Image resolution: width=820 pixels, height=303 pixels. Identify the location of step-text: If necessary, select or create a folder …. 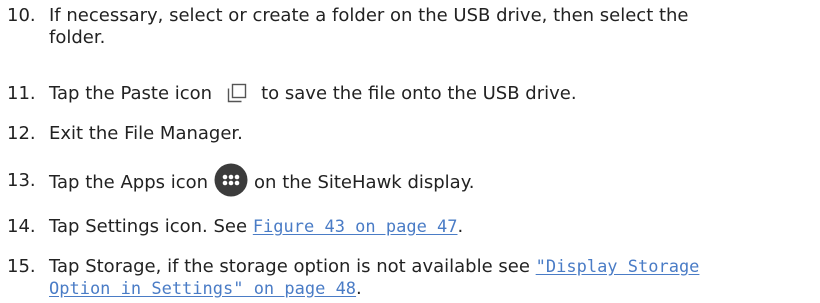
(369, 15).